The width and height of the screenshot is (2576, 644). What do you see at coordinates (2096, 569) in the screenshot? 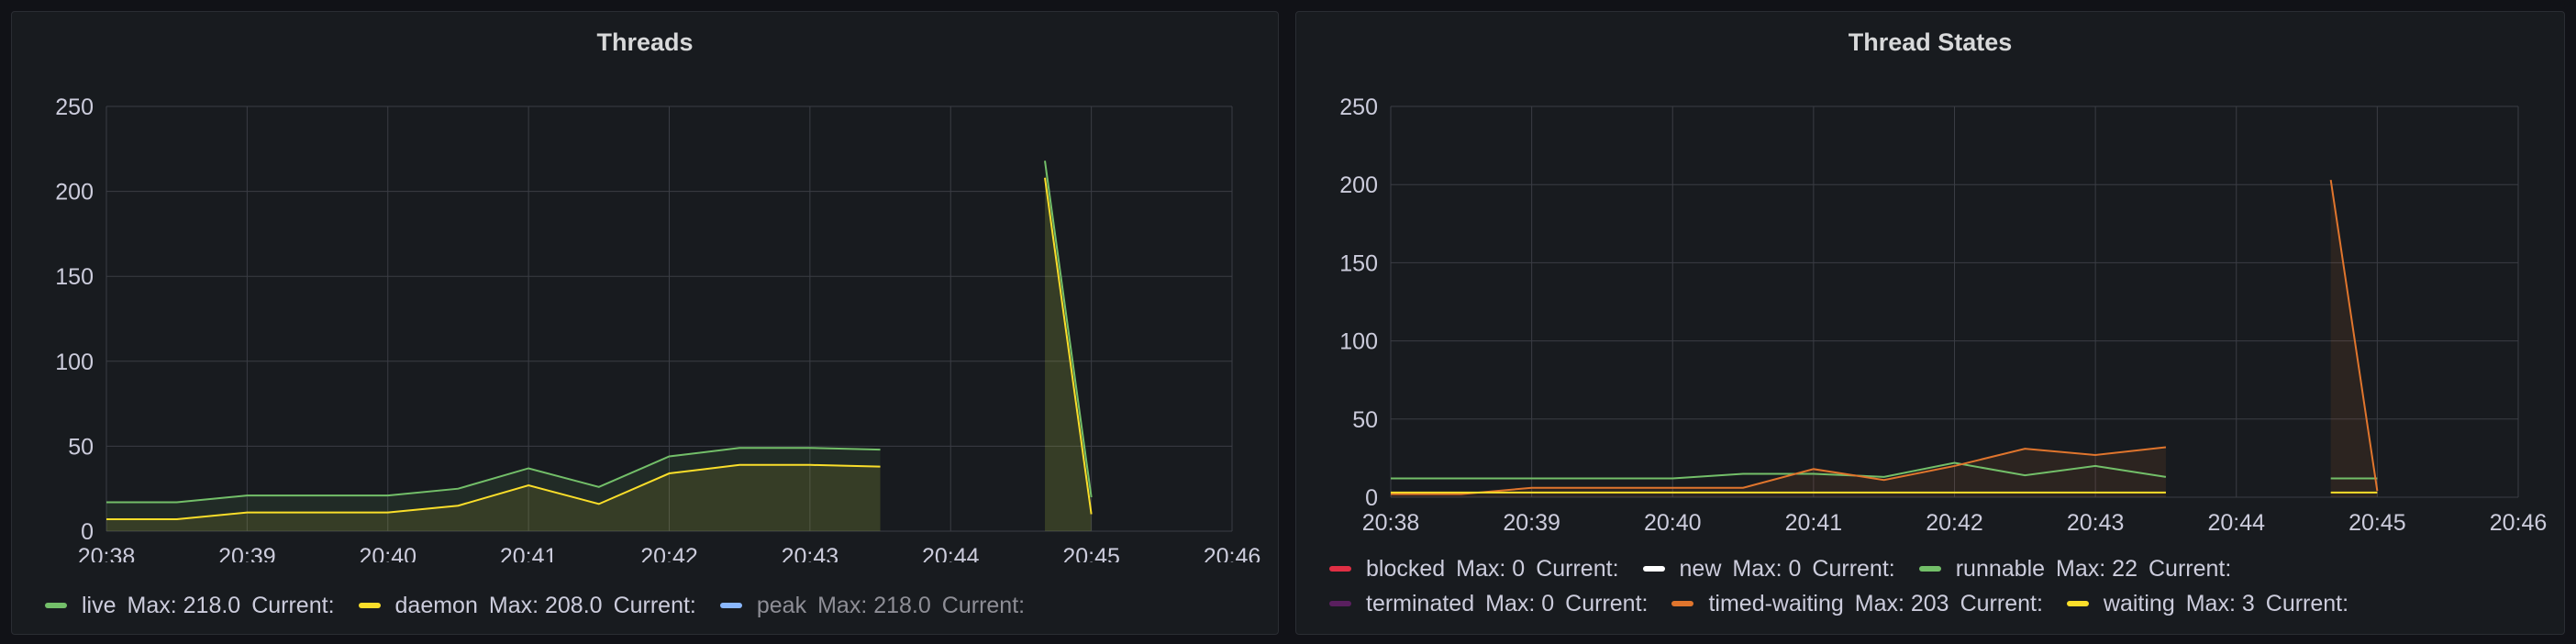
I see `legend-max: Max: 22` at bounding box center [2096, 569].